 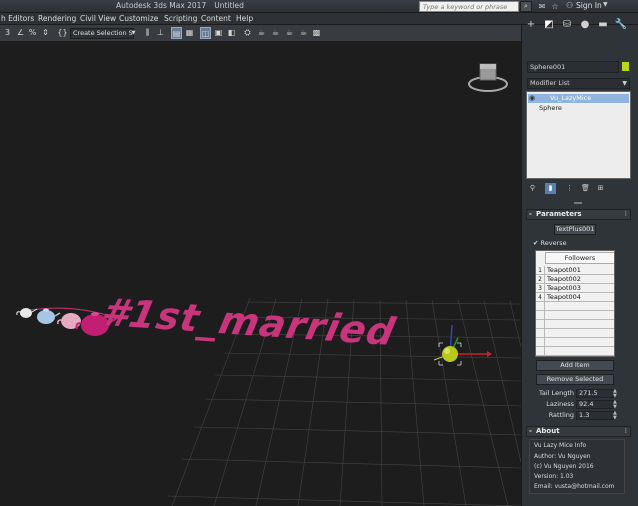 I want to click on rendered-frame-icon: ☕, so click(x=261, y=33).